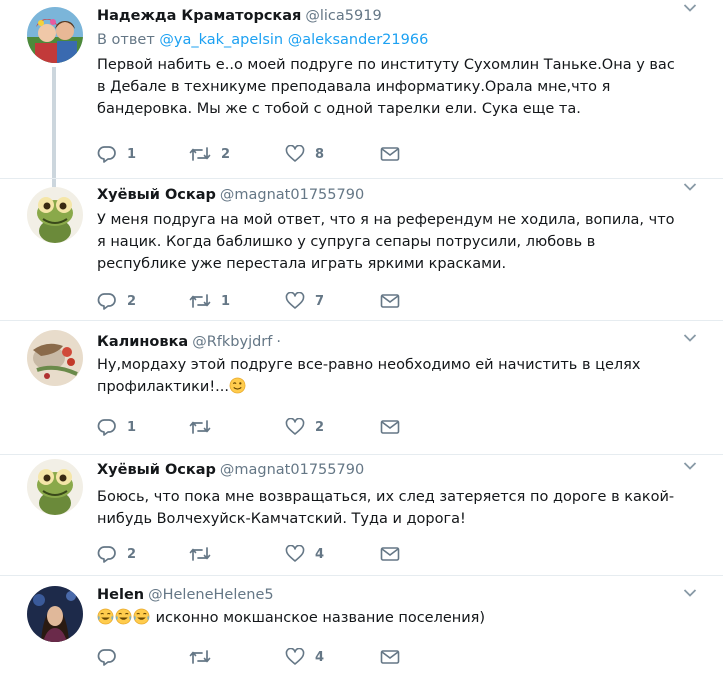  I want to click on tweet-header: Helen @HeleneHelene5, so click(392, 595).